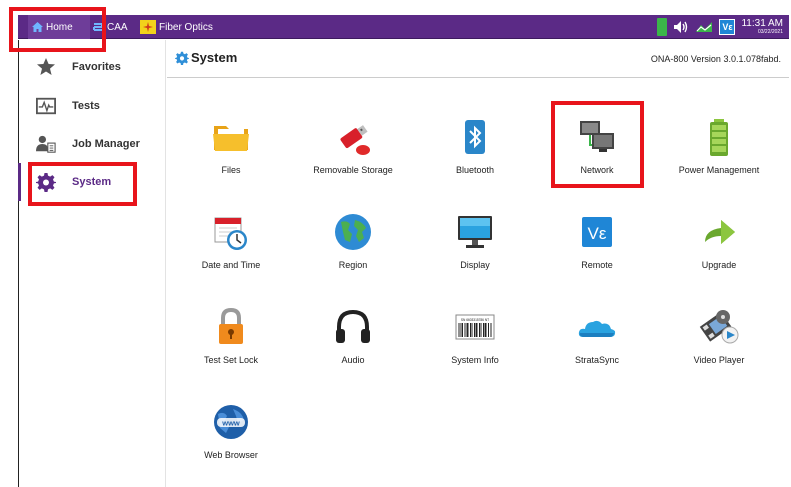 The width and height of the screenshot is (791, 487). Describe the element at coordinates (231, 265) in the screenshot. I see `tile-label: Date and Time` at that location.